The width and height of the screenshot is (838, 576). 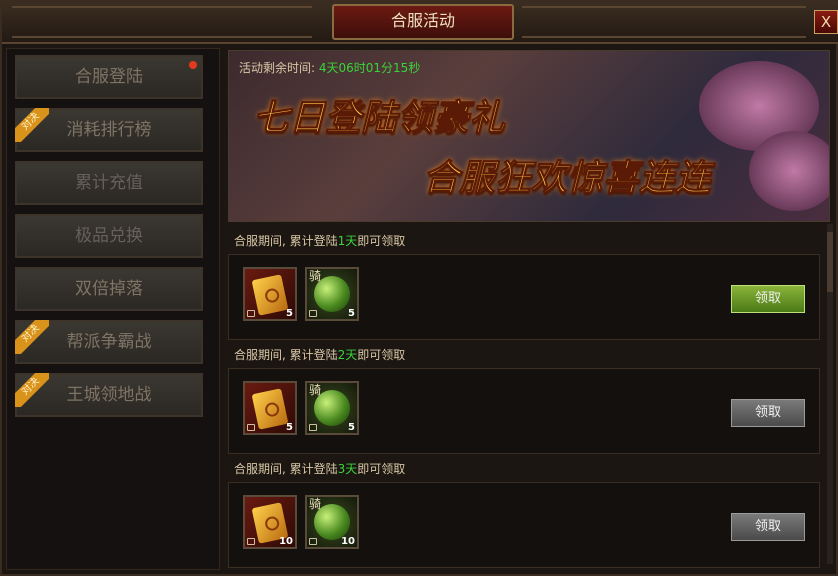 What do you see at coordinates (162, 22) in the screenshot?
I see `title-ornament-left` at bounding box center [162, 22].